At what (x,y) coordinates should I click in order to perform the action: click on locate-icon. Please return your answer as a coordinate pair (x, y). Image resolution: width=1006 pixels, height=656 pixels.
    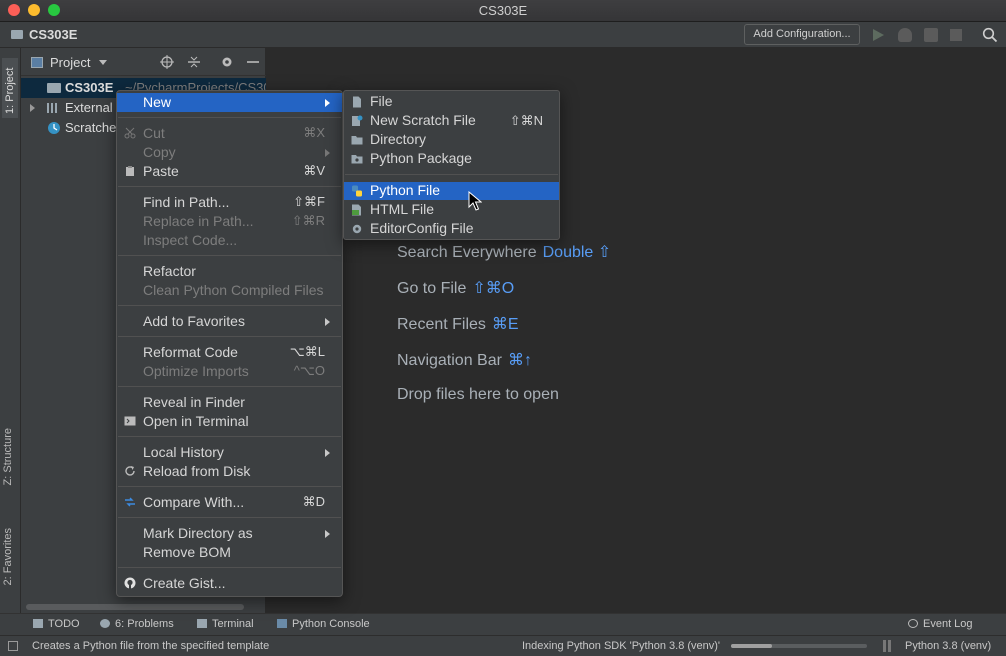
    Looking at the image, I should click on (167, 62).